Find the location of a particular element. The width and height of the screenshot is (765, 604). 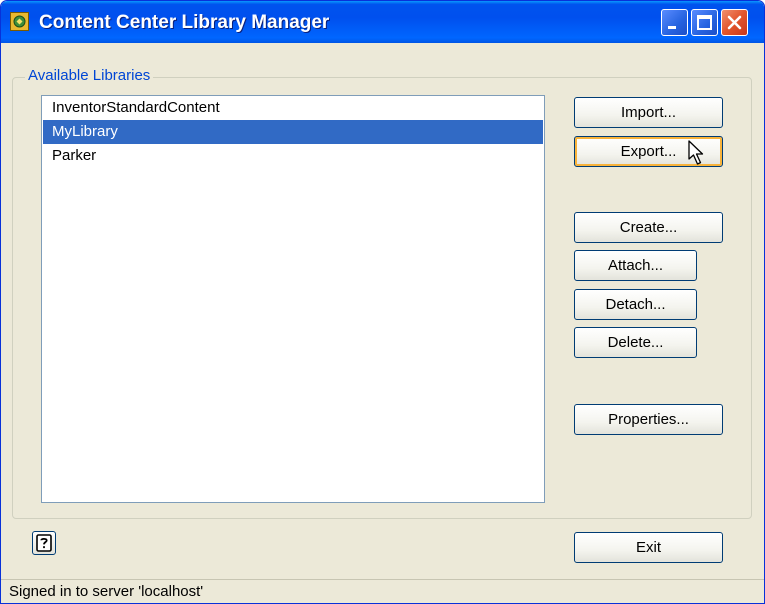

available-libraries-label: Available Libraries is located at coordinates (89, 75).